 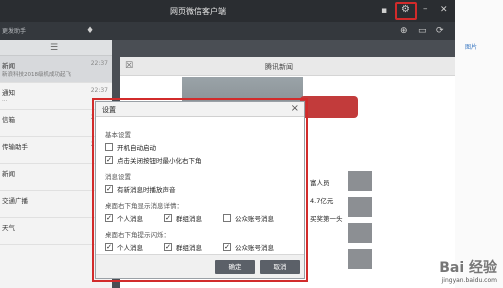 What do you see at coordinates (136, 148) in the screenshot?
I see `auto-start-label: 开机自动启动` at bounding box center [136, 148].